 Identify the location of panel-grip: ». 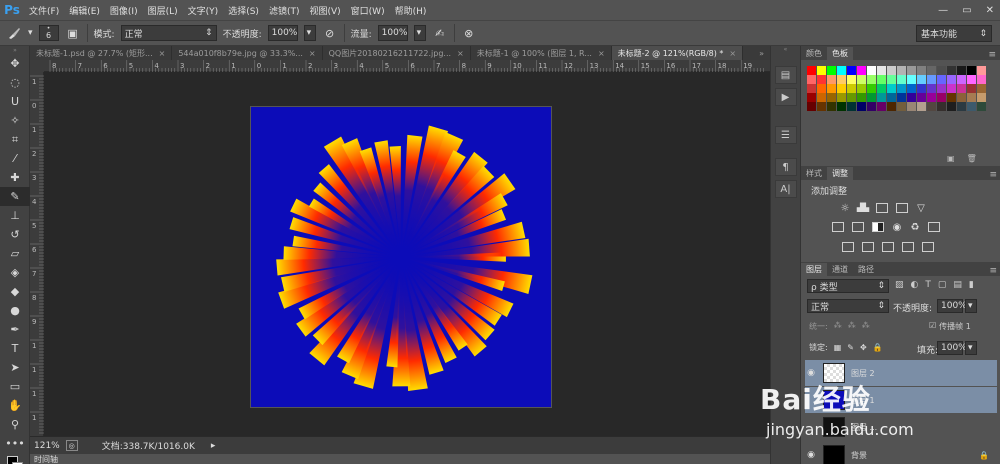
(15, 50).